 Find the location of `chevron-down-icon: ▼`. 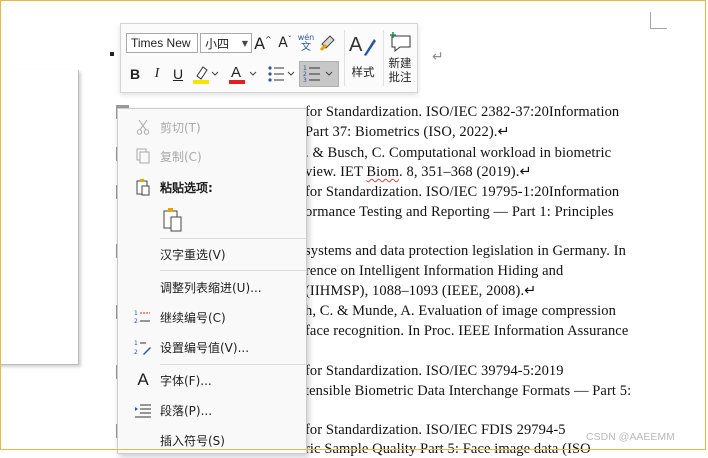

chevron-down-icon: ▼ is located at coordinates (244, 43).